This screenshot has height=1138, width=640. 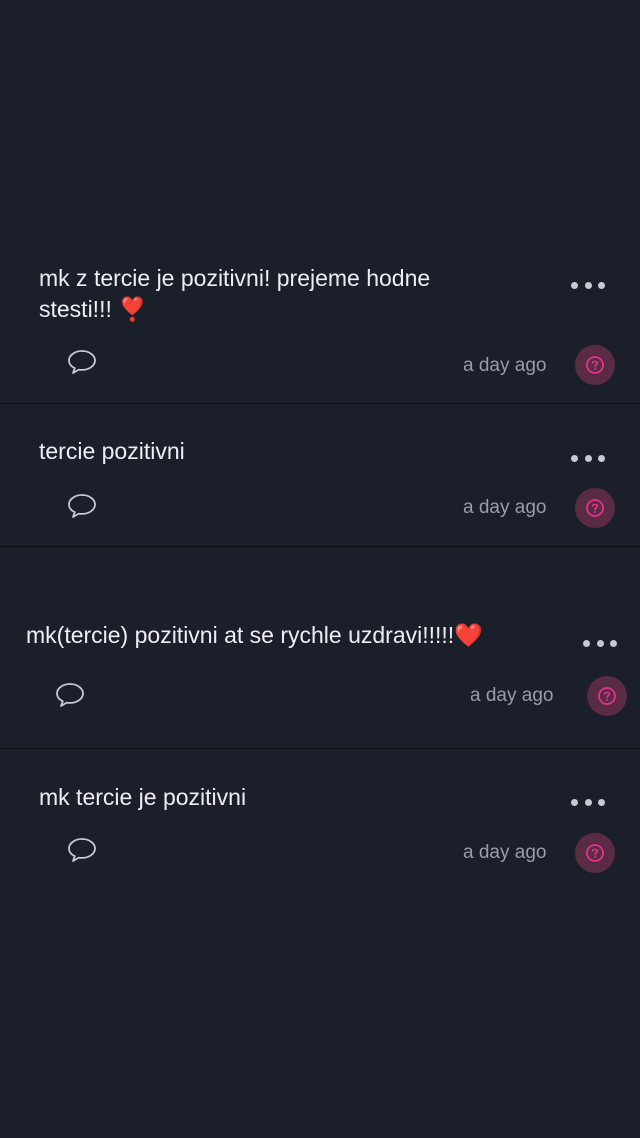 What do you see at coordinates (320, 475) in the screenshot?
I see `post-card: tercie pozitivni a day ago` at bounding box center [320, 475].